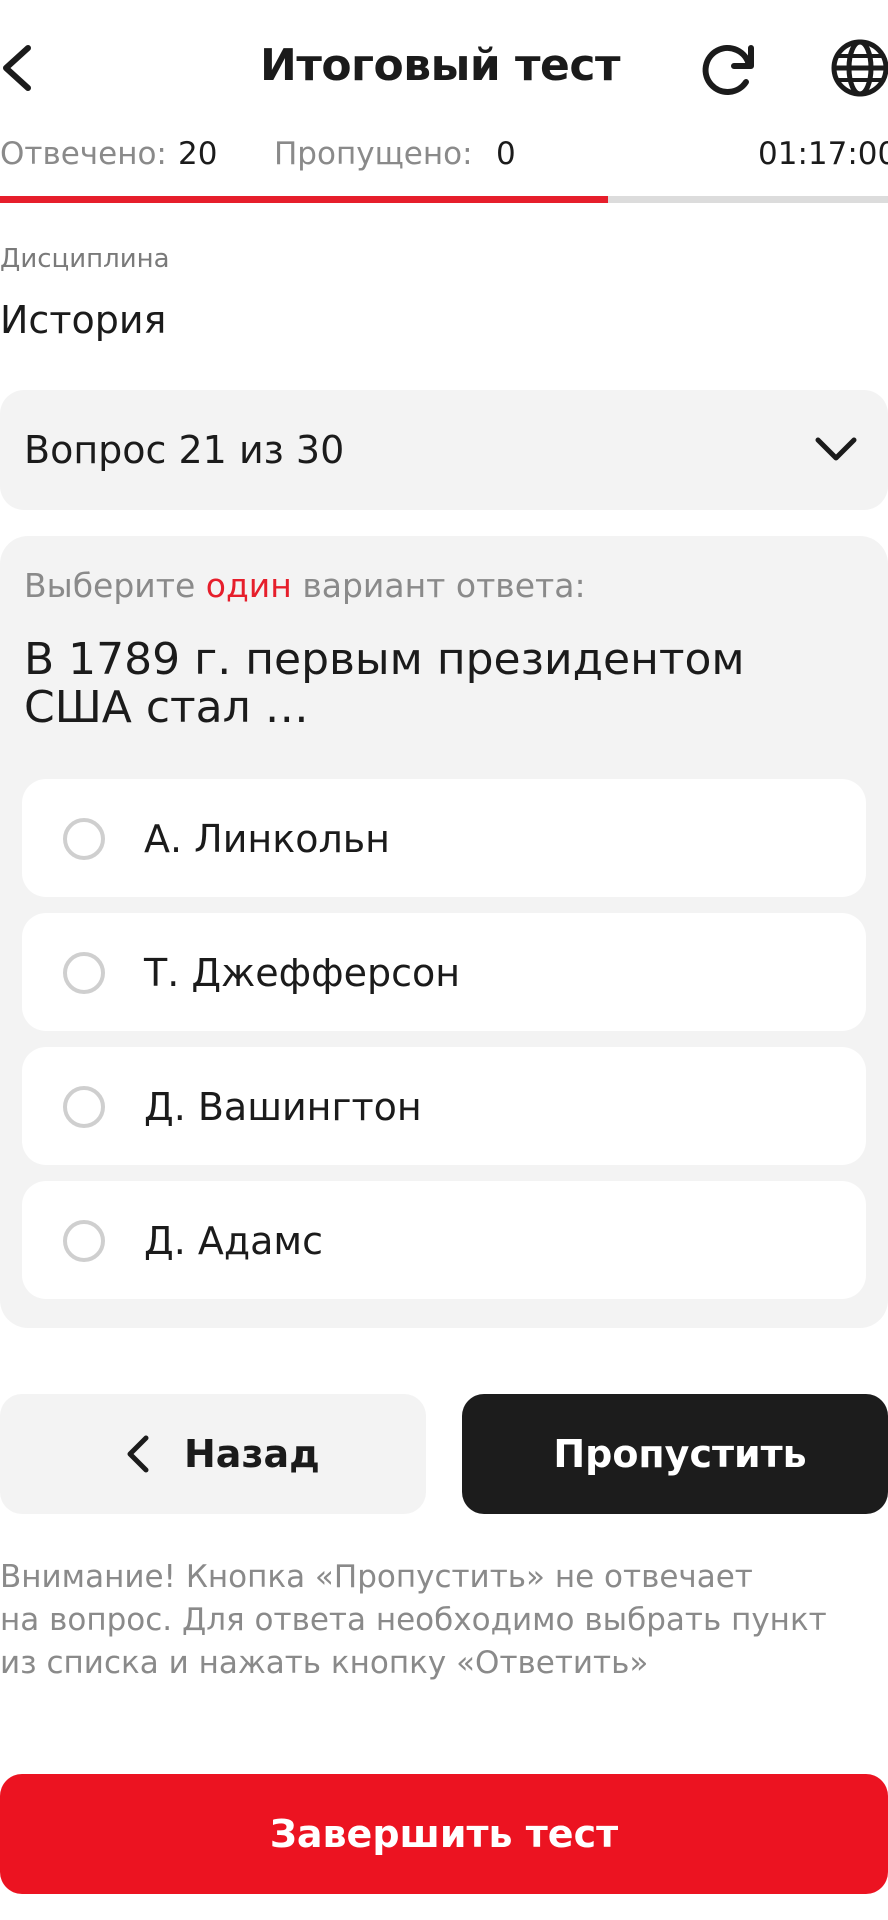 The width and height of the screenshot is (888, 1920). I want to click on language-button, so click(857, 68).